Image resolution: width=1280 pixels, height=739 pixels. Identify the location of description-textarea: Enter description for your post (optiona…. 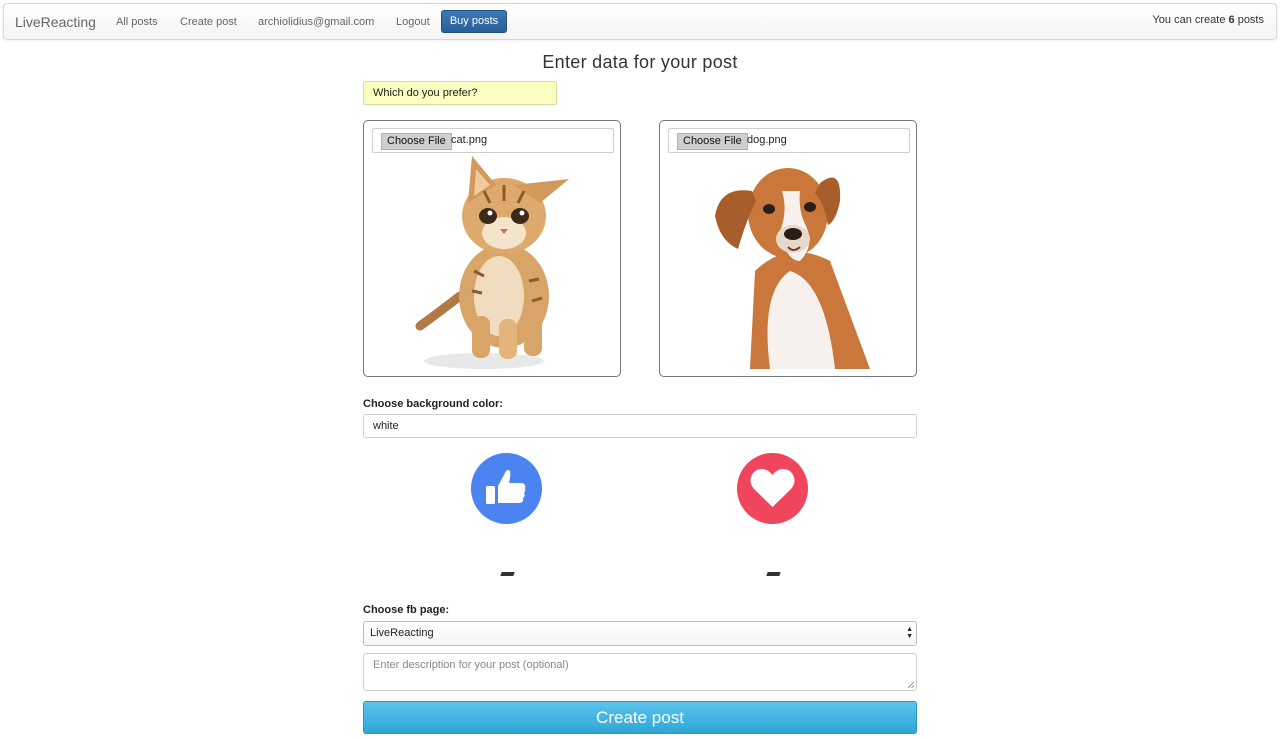
(640, 672).